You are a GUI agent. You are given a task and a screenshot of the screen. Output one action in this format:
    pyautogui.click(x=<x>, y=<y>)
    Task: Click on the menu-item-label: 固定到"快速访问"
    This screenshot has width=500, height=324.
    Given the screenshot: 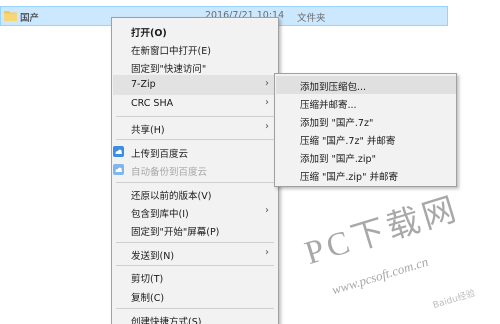 What is the action you would take?
    pyautogui.click(x=169, y=69)
    